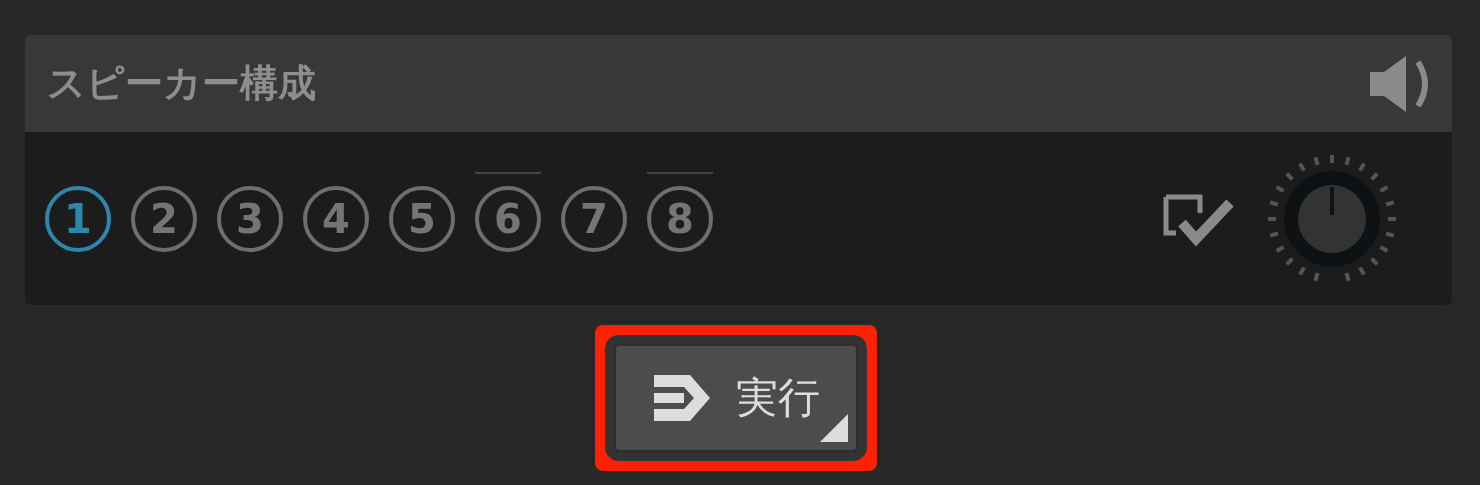 This screenshot has height=485, width=1480. I want to click on panel-title: スピーカー構成, so click(181, 83).